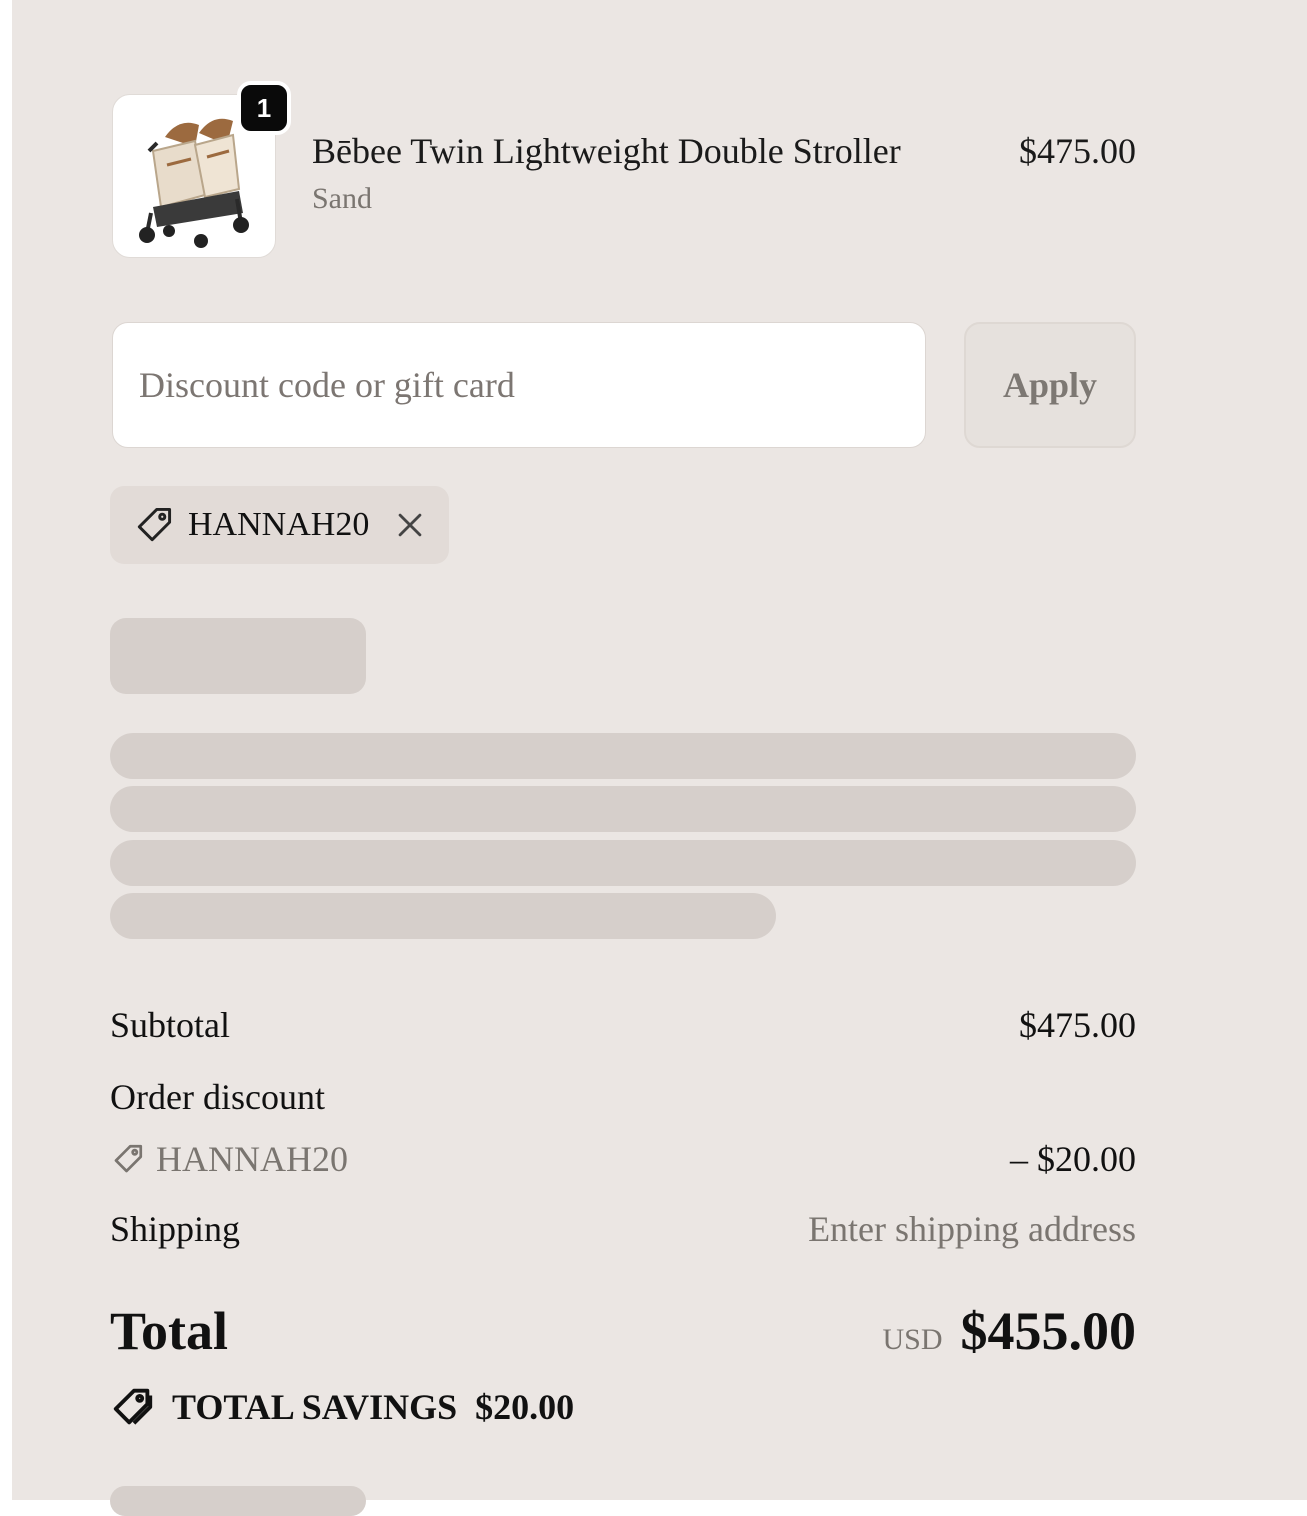  Describe the element at coordinates (1077, 151) in the screenshot. I see `product-price: $475.00` at that location.